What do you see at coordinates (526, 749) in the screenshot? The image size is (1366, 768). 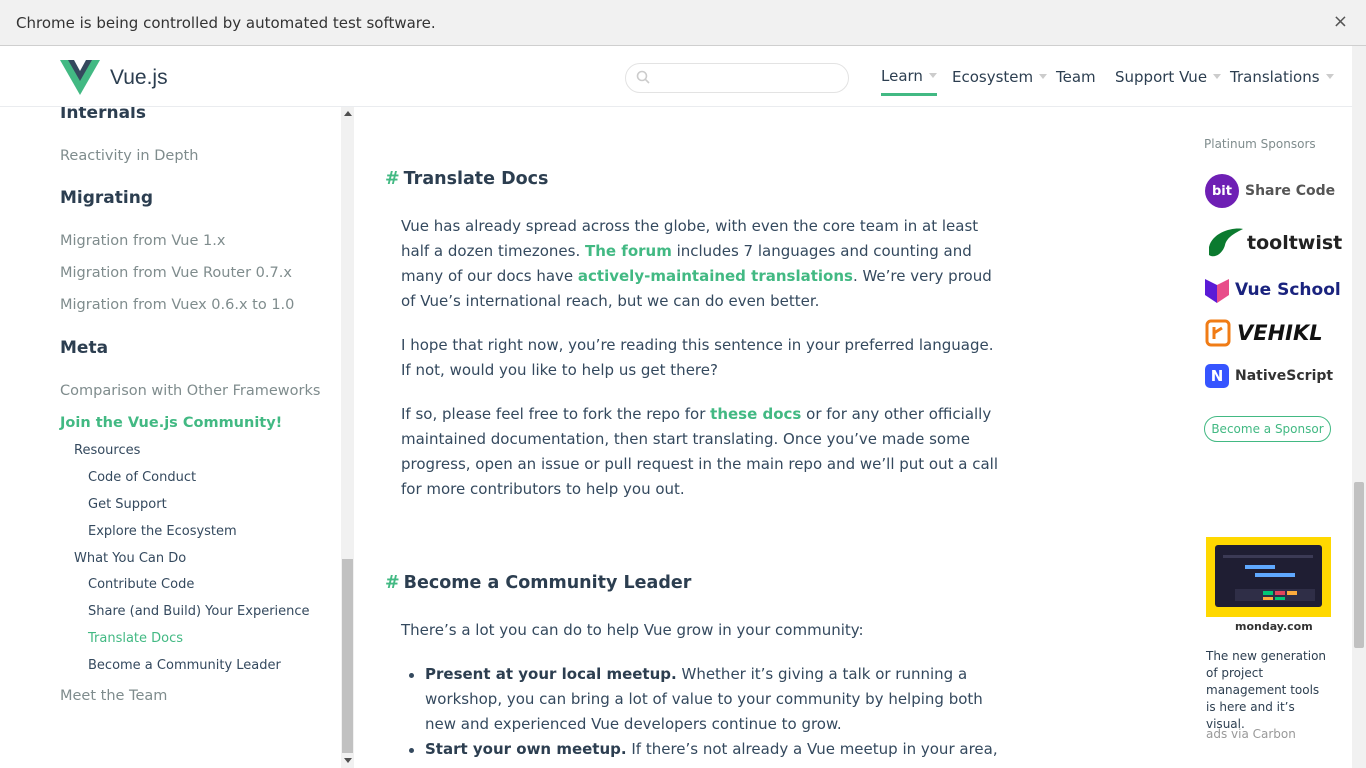 I see `list-item-bold: Start your own meetup.` at bounding box center [526, 749].